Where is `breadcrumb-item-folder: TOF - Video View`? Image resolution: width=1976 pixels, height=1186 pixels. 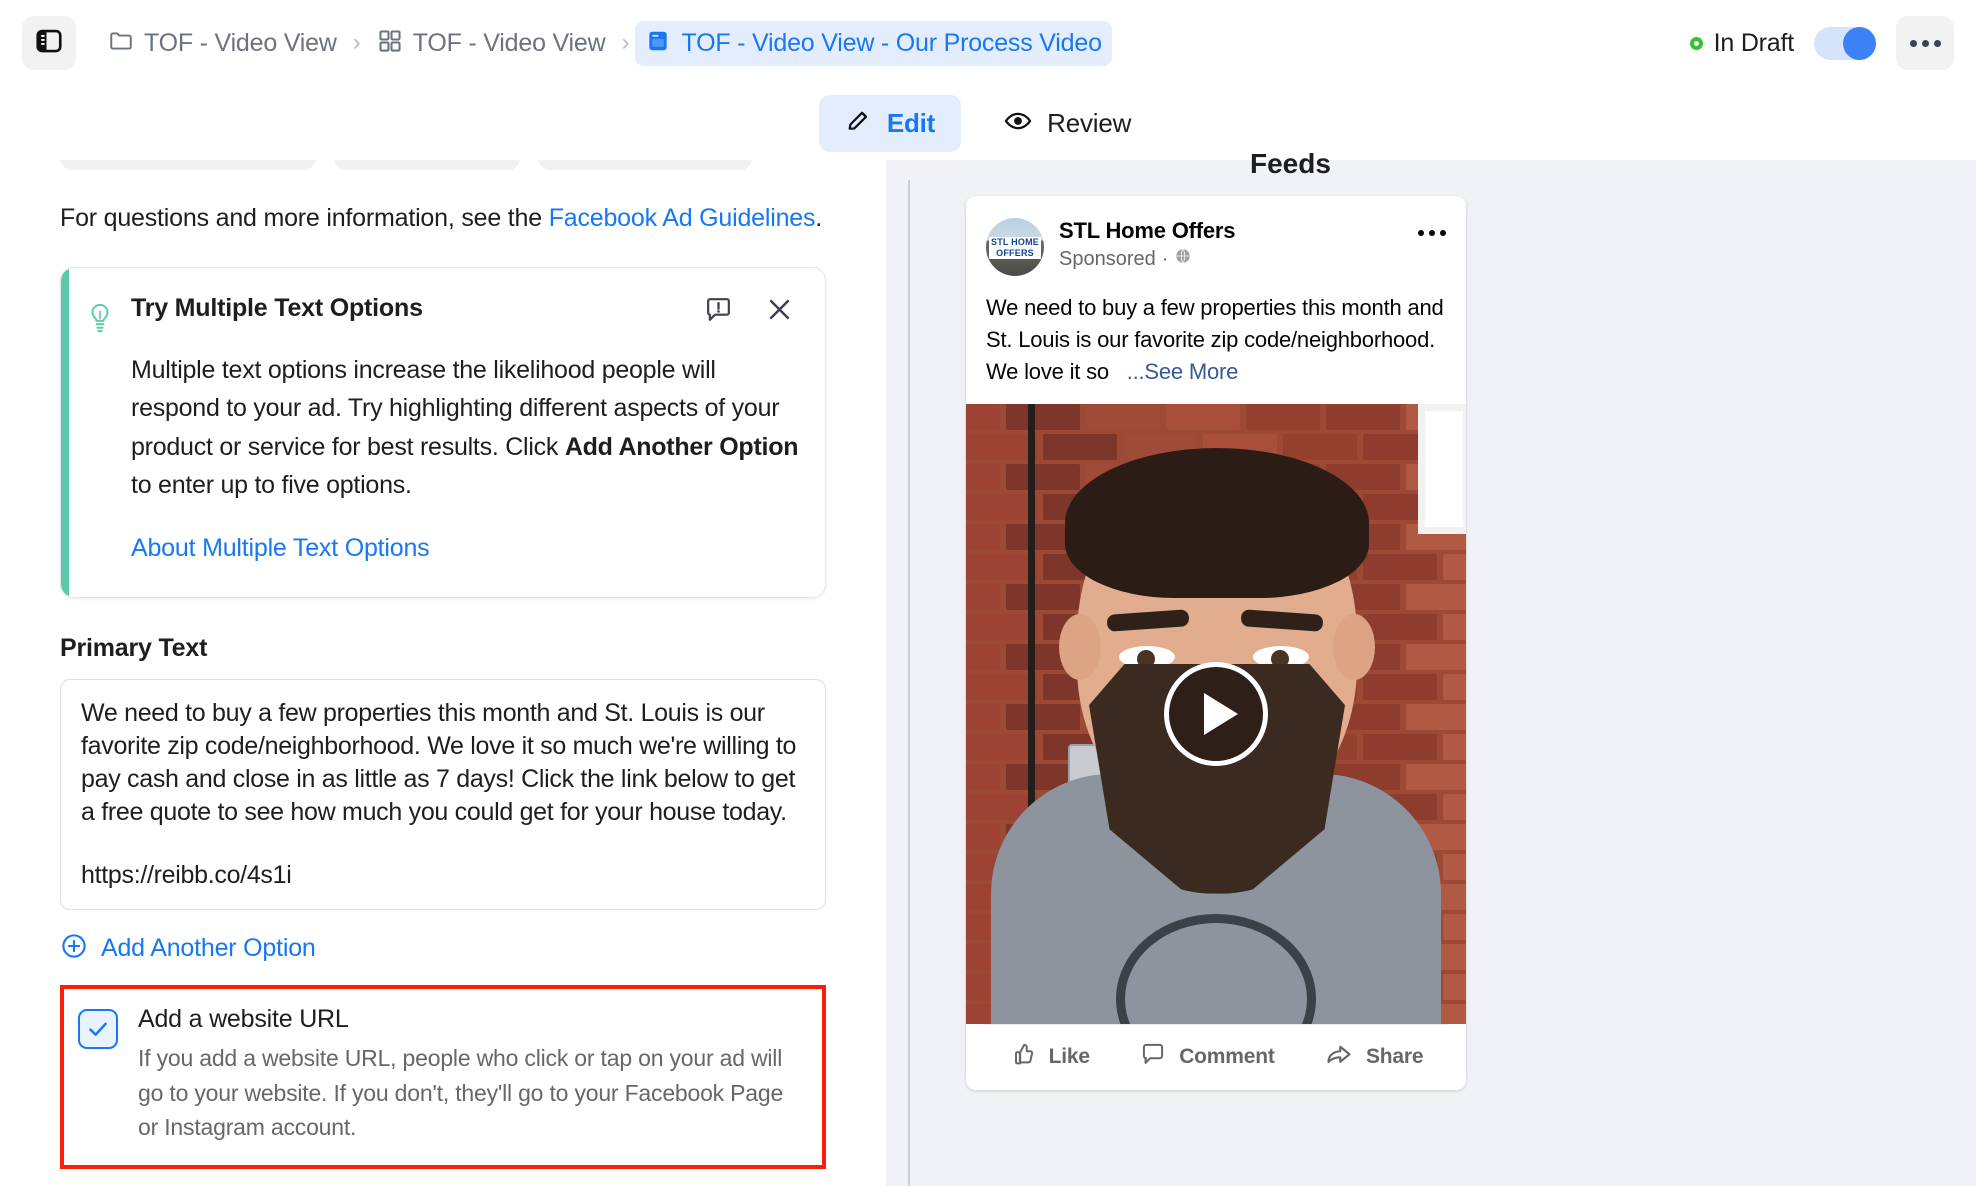
breadcrumb-item-folder: TOF - Video View is located at coordinates (222, 43).